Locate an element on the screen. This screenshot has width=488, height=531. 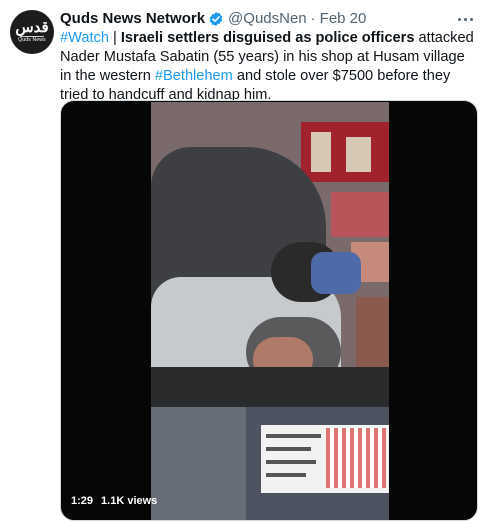
avatar-logo-subtext: Quds News is located at coordinates (32, 40).